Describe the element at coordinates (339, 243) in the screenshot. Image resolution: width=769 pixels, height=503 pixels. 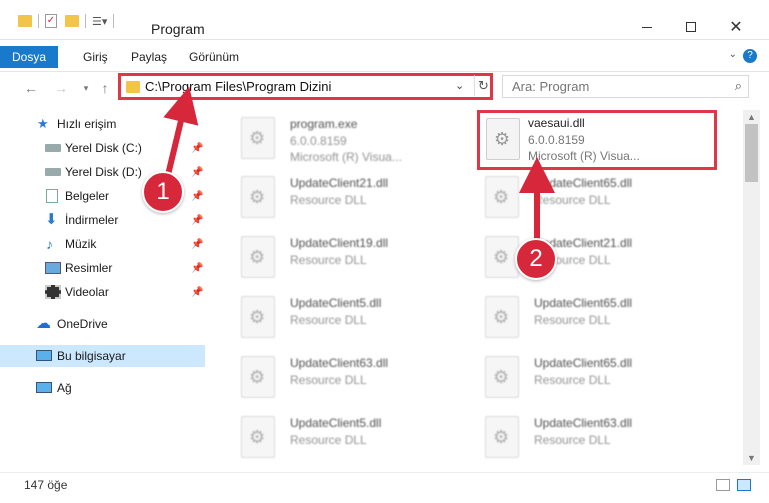
I see `file-name: UpdateClient19.dll` at that location.